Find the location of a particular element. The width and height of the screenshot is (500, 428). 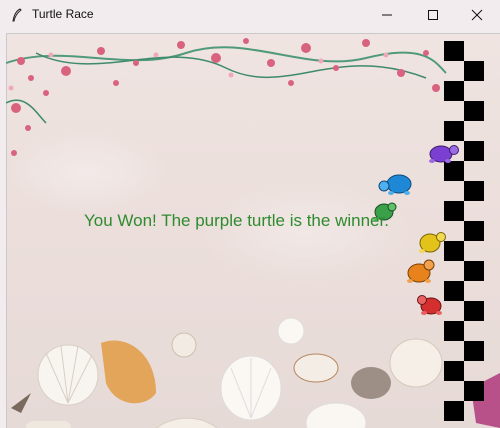

maximize-icon is located at coordinates (433, 15).